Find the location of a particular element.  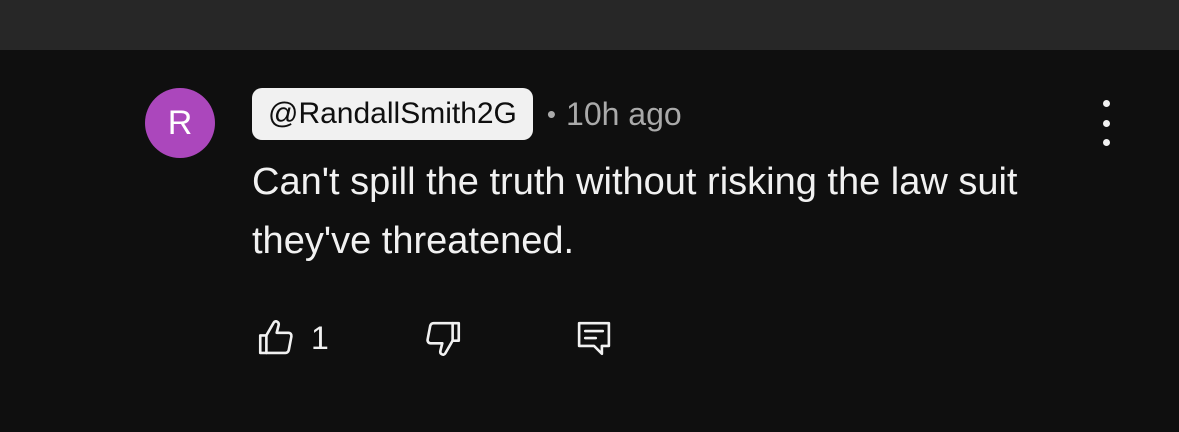

reply-button is located at coordinates (594, 338).